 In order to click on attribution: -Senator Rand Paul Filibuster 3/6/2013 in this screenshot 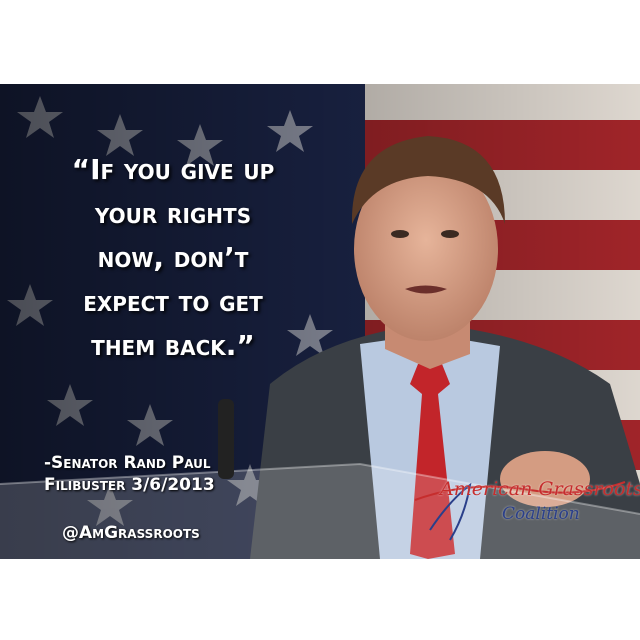, I will do `click(129, 474)`.